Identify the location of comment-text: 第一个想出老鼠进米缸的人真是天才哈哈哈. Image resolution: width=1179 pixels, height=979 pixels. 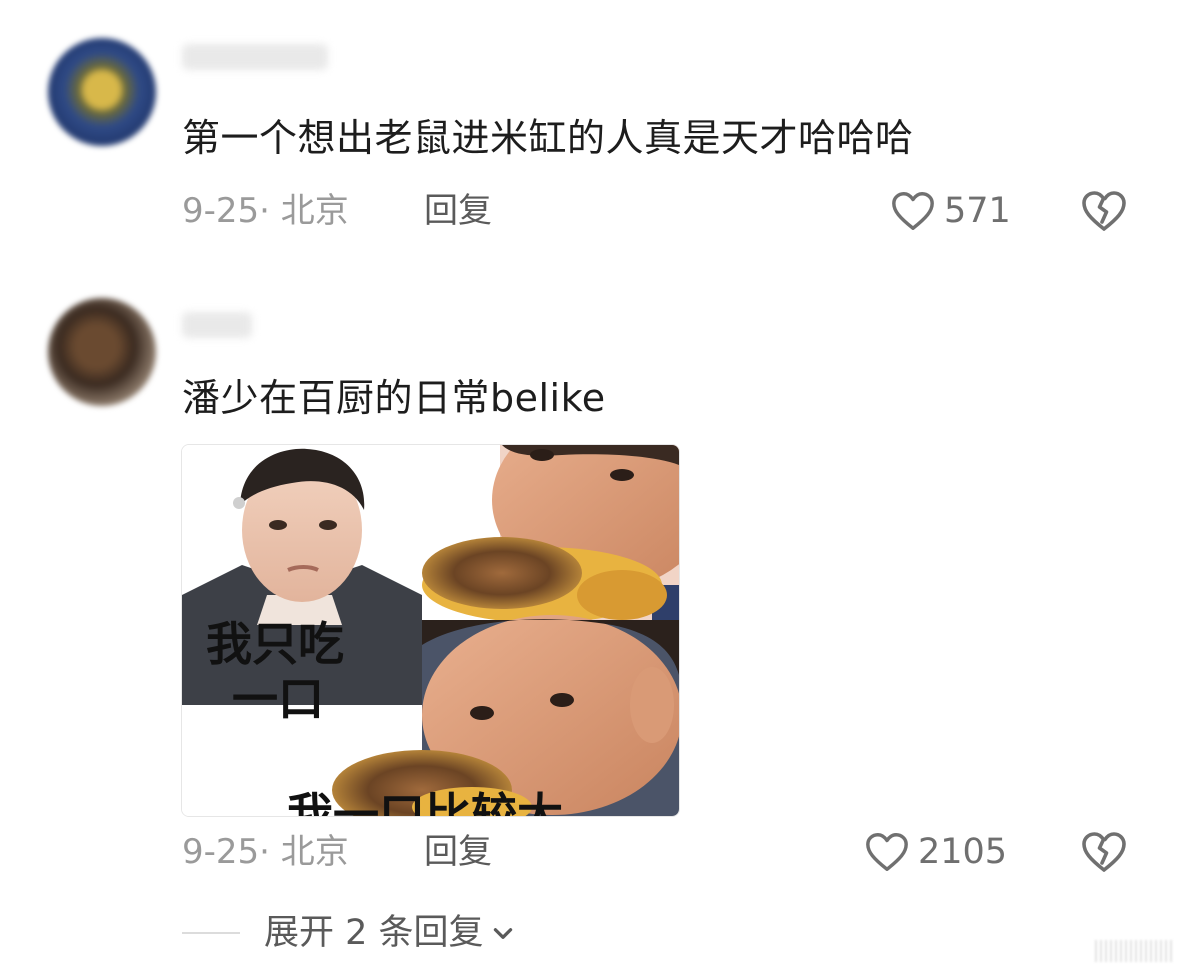
(548, 138).